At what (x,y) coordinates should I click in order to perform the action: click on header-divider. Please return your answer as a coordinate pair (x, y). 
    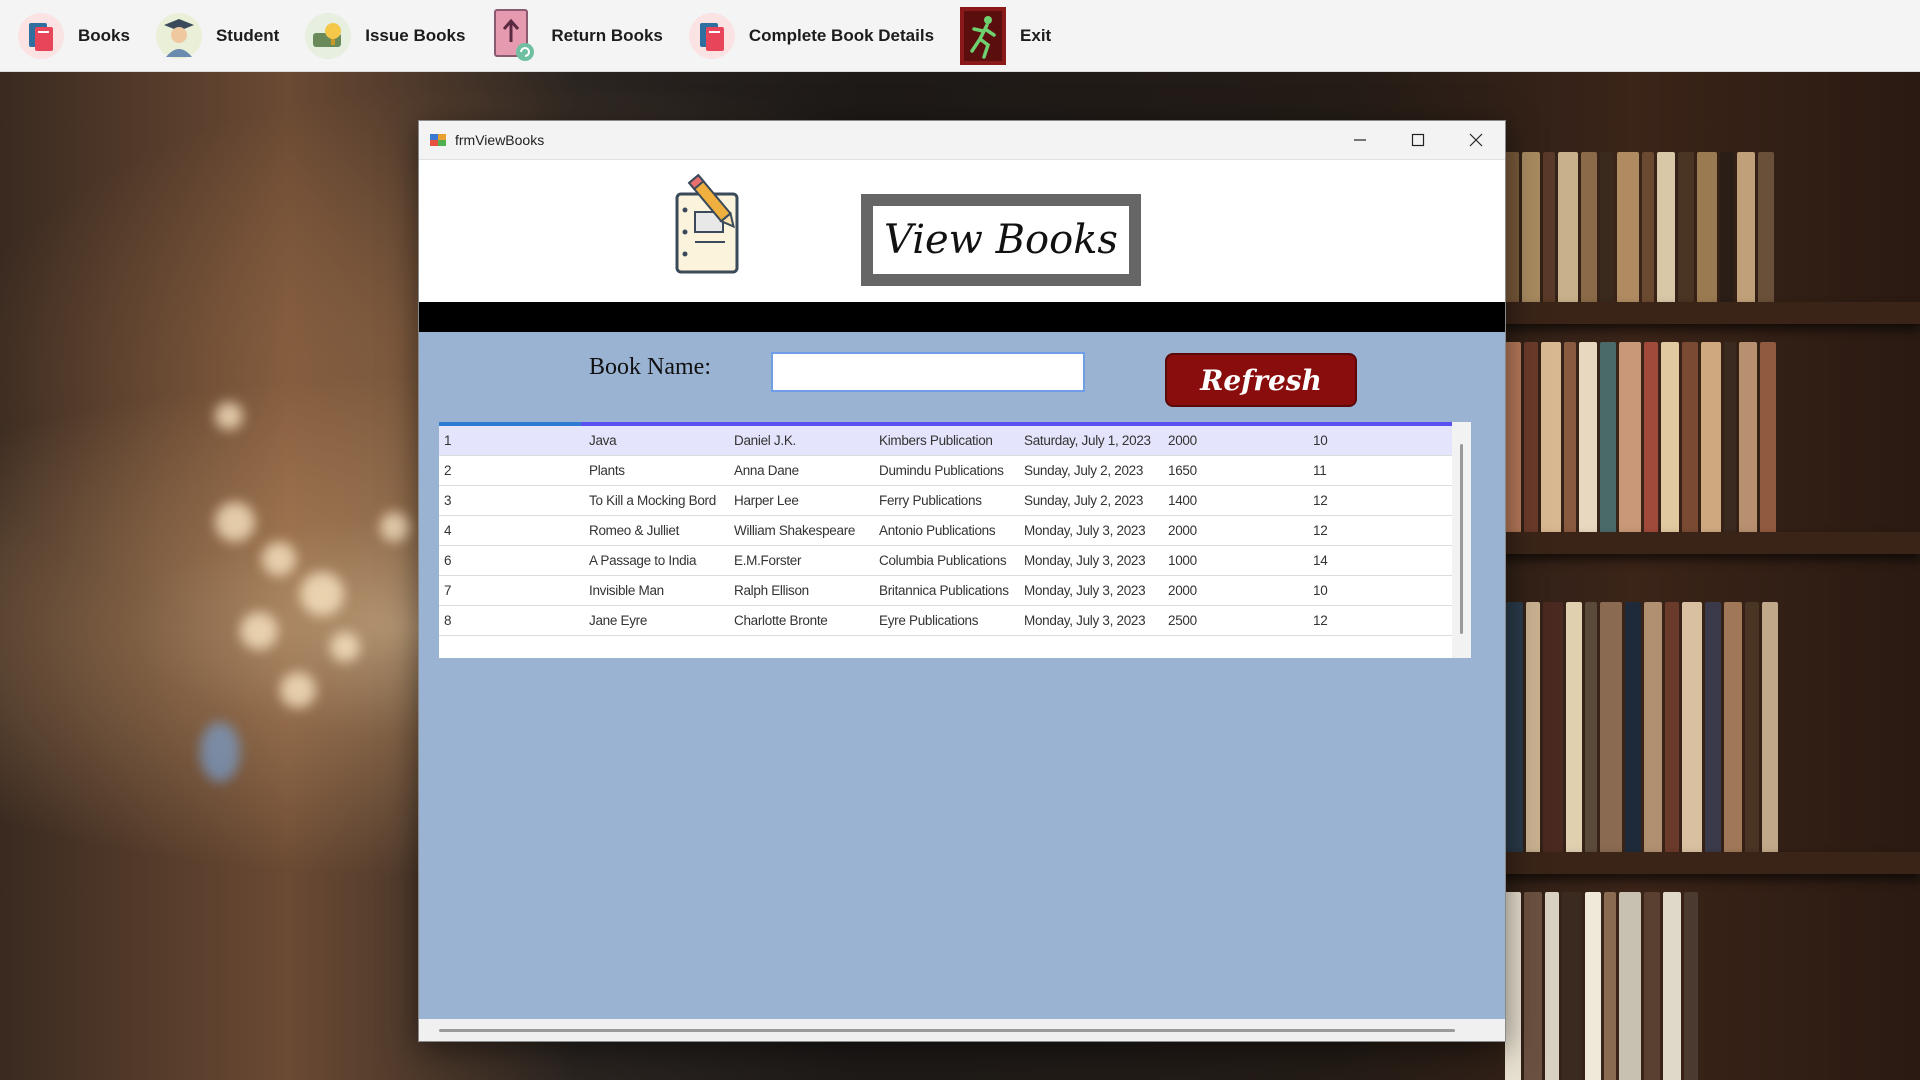
    Looking at the image, I should click on (962, 317).